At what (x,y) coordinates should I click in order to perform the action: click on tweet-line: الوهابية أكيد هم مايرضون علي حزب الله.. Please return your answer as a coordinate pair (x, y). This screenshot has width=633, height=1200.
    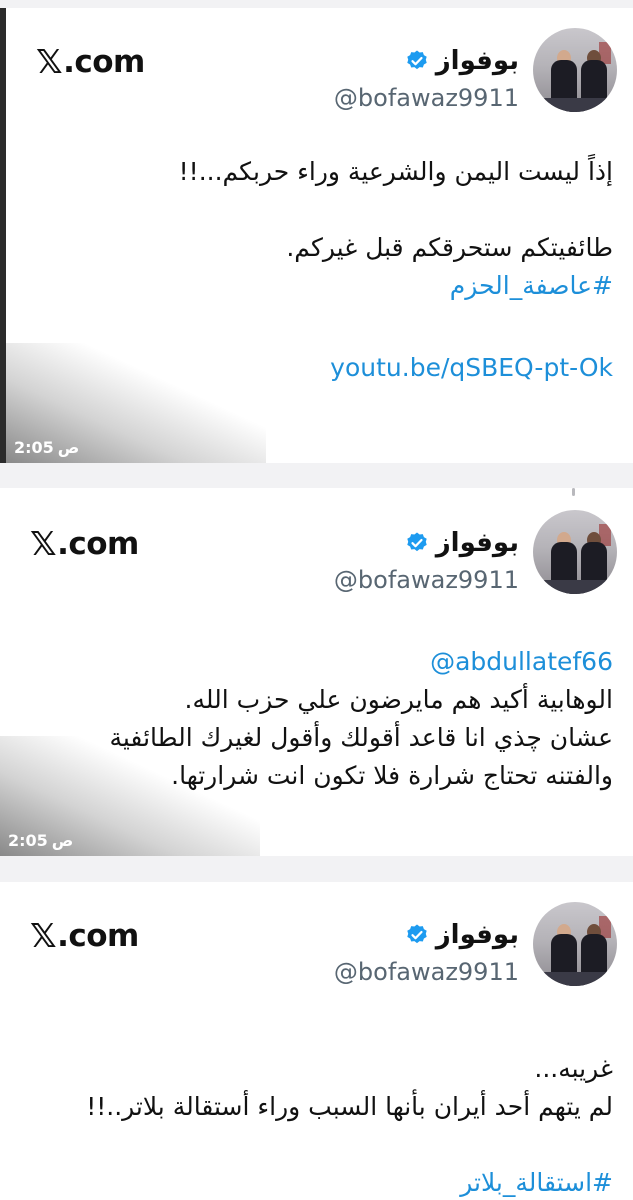
    Looking at the image, I should click on (398, 699).